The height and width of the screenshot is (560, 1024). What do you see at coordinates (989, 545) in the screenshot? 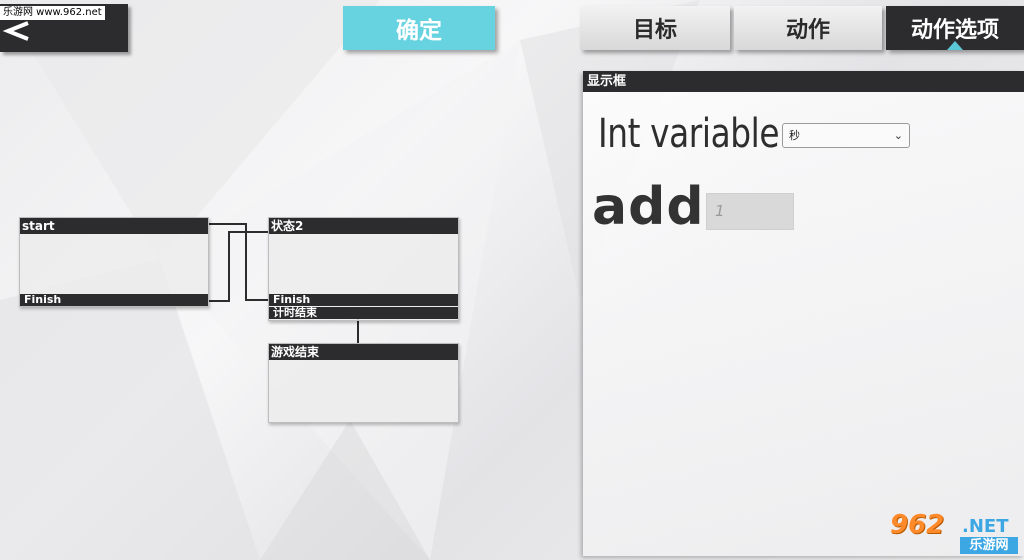
I see `watermark-logo-cn: 乐游网` at bounding box center [989, 545].